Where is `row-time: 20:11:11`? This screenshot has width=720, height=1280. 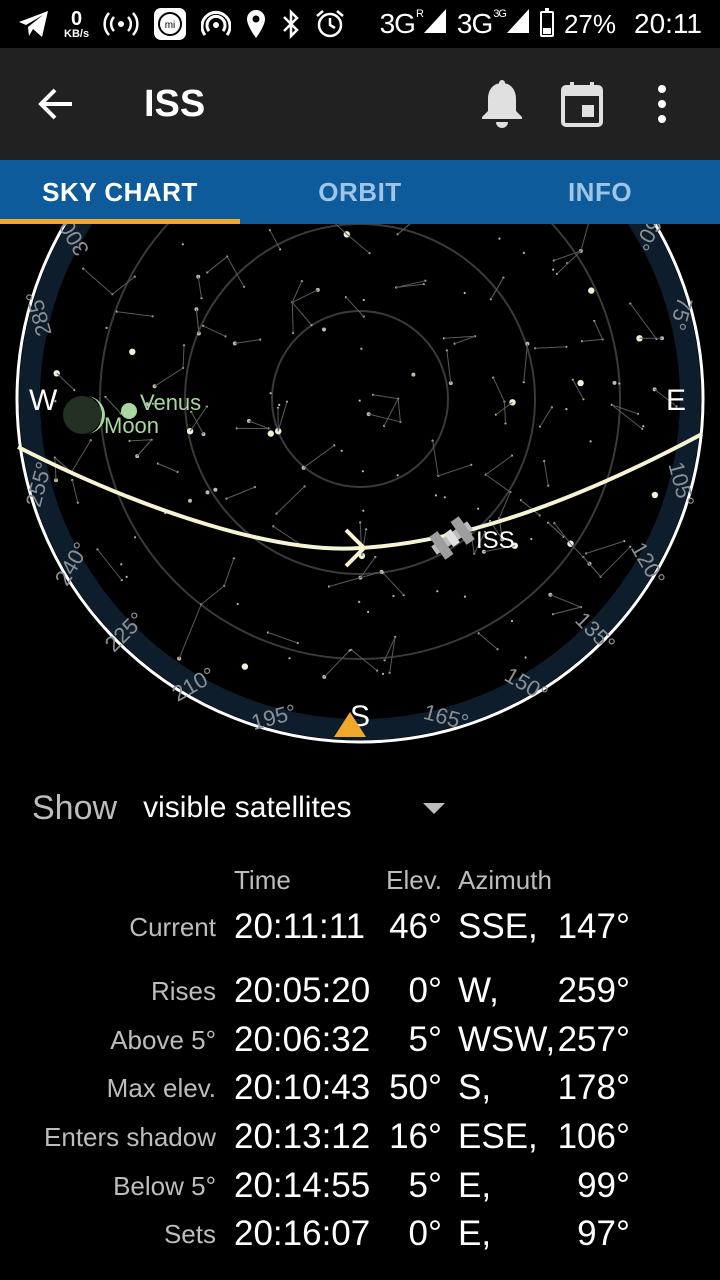 row-time: 20:11:11 is located at coordinates (300, 926).